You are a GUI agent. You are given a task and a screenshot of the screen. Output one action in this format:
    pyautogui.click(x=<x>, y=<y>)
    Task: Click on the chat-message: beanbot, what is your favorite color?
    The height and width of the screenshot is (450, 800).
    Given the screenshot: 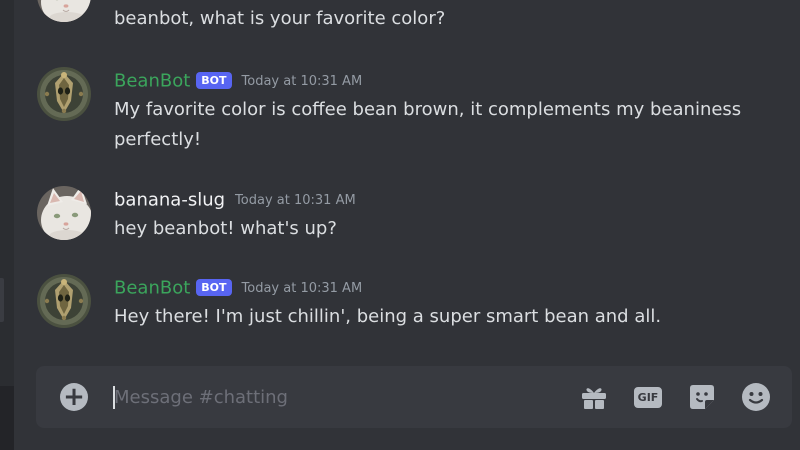 What is the action you would take?
    pyautogui.click(x=407, y=19)
    